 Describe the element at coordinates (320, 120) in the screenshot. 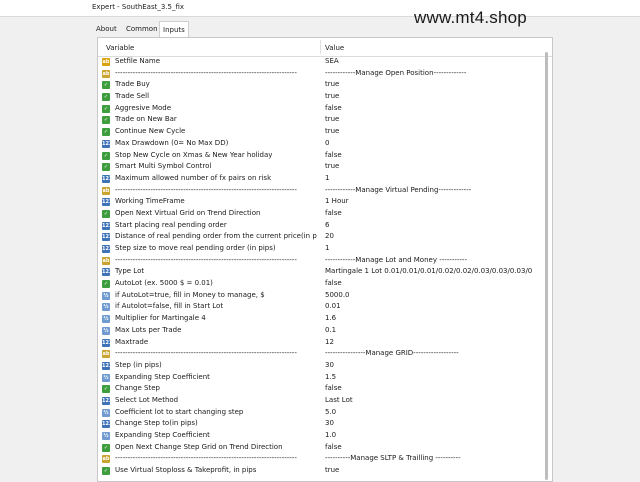

I see `parameter-row: ✓ Trade on New Bar true` at that location.